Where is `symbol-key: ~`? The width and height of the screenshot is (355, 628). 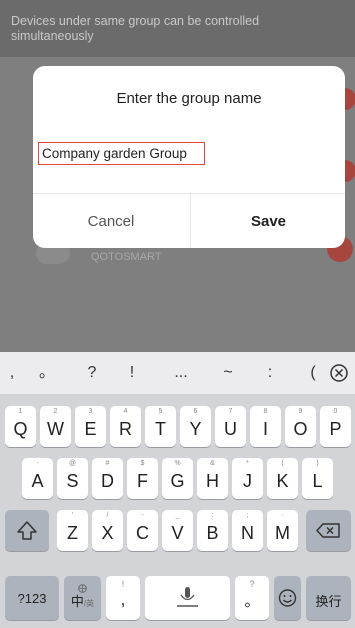 symbol-key: ~ is located at coordinates (228, 373).